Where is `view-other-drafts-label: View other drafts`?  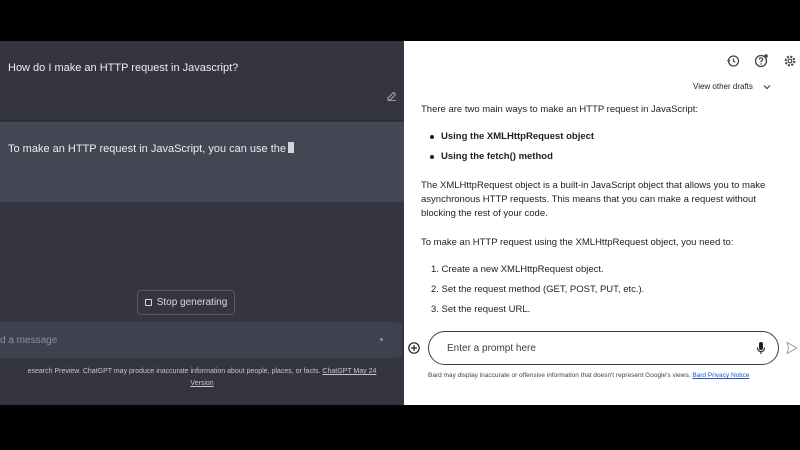
view-other-drafts-label: View other drafts is located at coordinates (723, 86).